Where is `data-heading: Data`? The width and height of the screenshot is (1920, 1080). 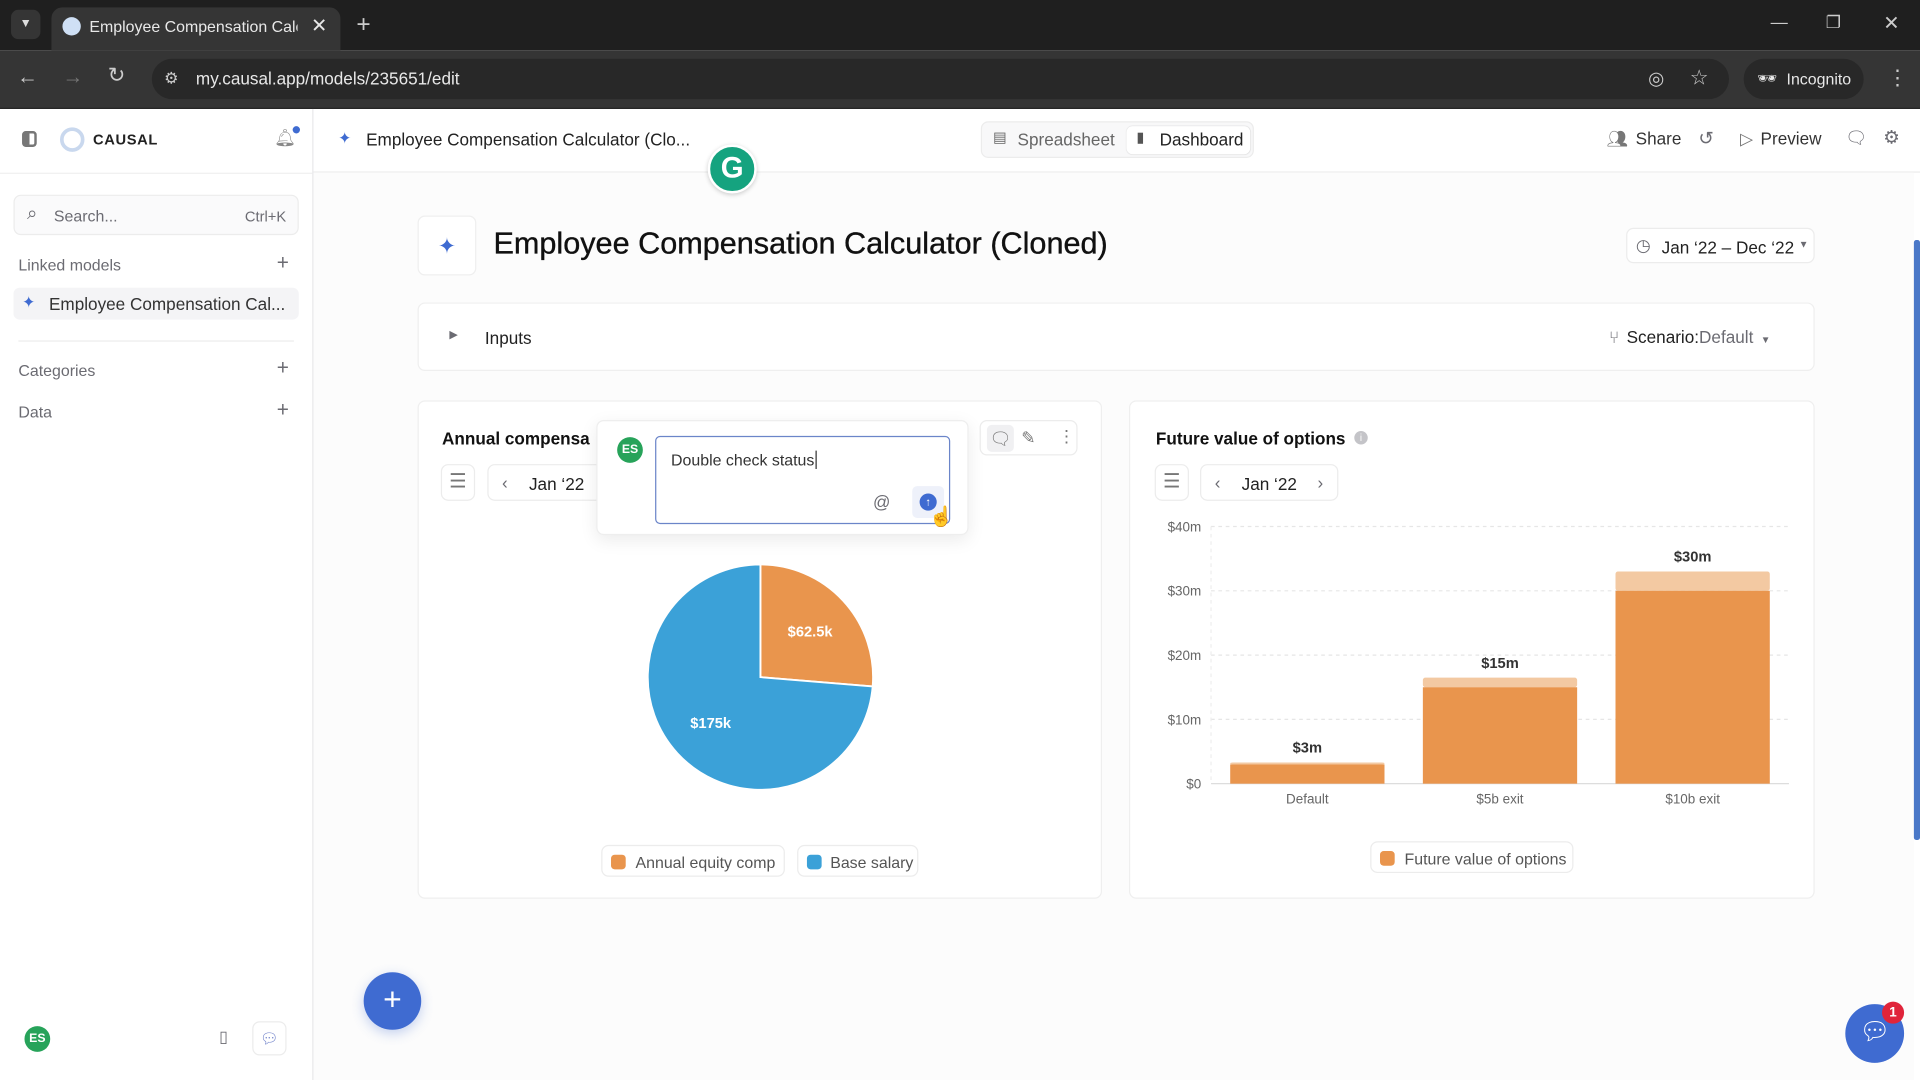 data-heading: Data is located at coordinates (35, 412).